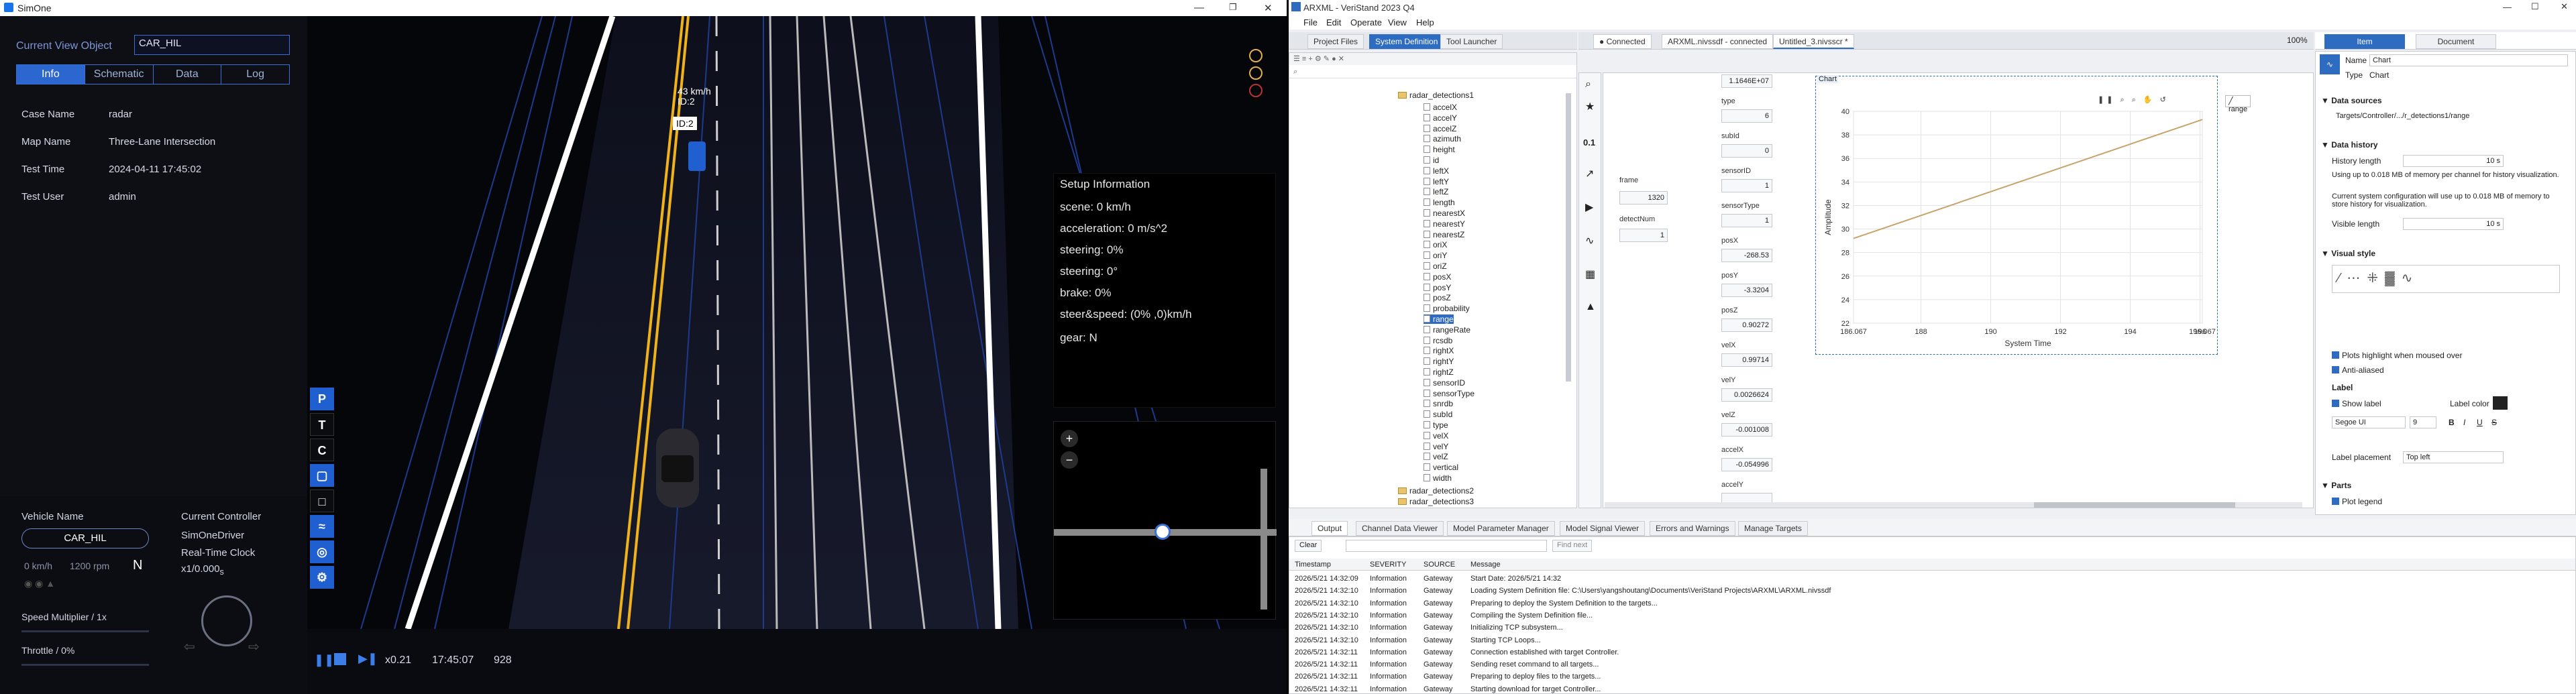 The height and width of the screenshot is (694, 2576). What do you see at coordinates (2349, 145) in the screenshot?
I see `data-history-header: ▼ Data history` at bounding box center [2349, 145].